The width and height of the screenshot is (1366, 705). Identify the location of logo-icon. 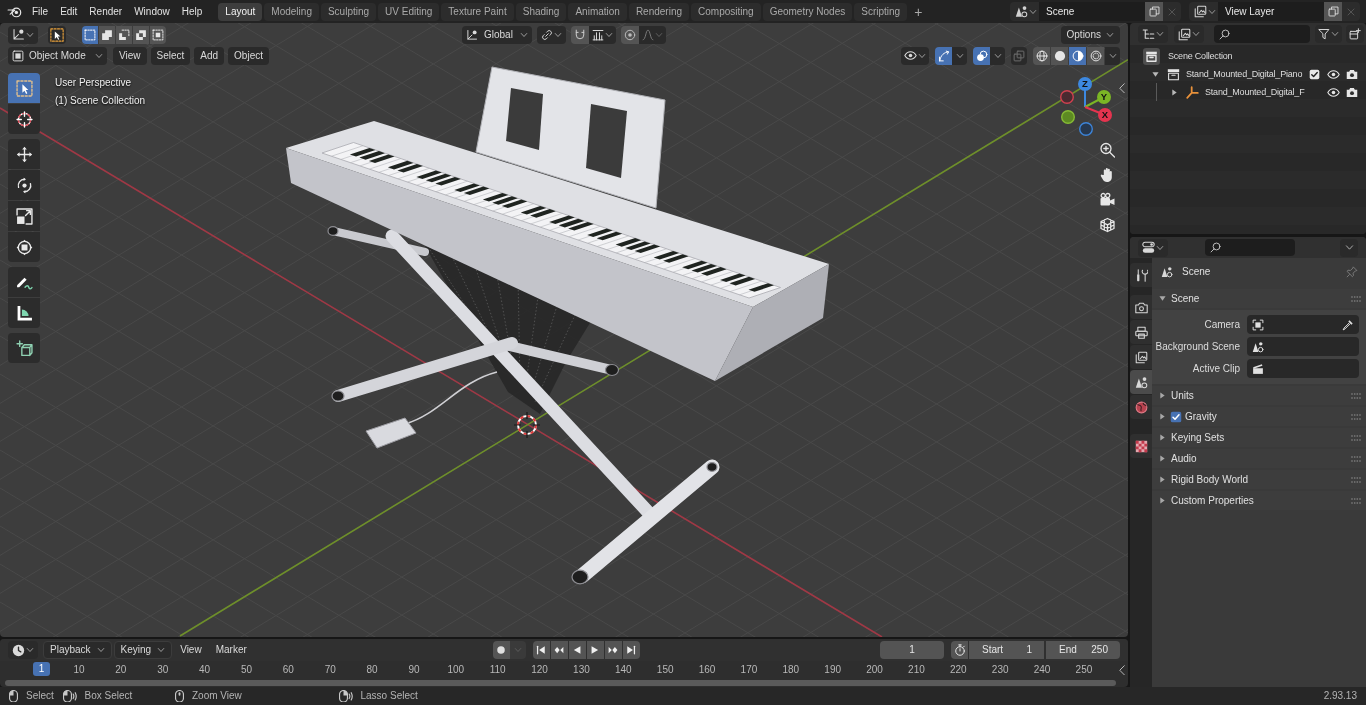
(14, 11).